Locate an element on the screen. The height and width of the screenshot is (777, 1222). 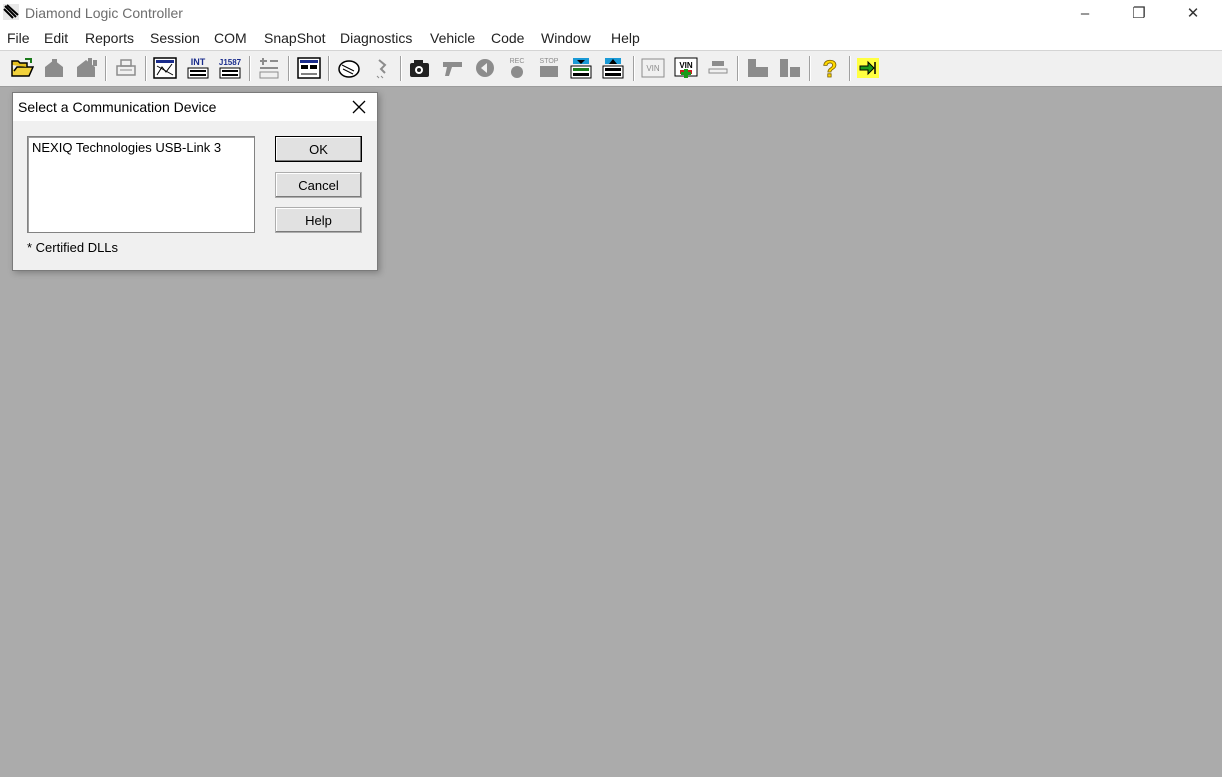
menu-diagnostics: Diagnostics is located at coordinates (376, 38).